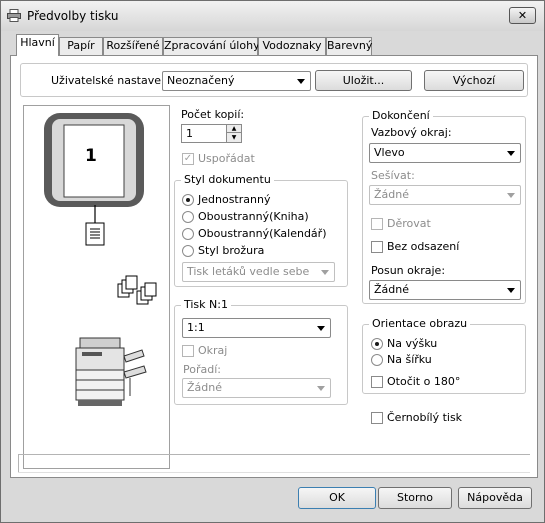 The width and height of the screenshot is (545, 523). Describe the element at coordinates (425, 417) in the screenshot. I see `black-white-label: Černobílý tisk` at that location.